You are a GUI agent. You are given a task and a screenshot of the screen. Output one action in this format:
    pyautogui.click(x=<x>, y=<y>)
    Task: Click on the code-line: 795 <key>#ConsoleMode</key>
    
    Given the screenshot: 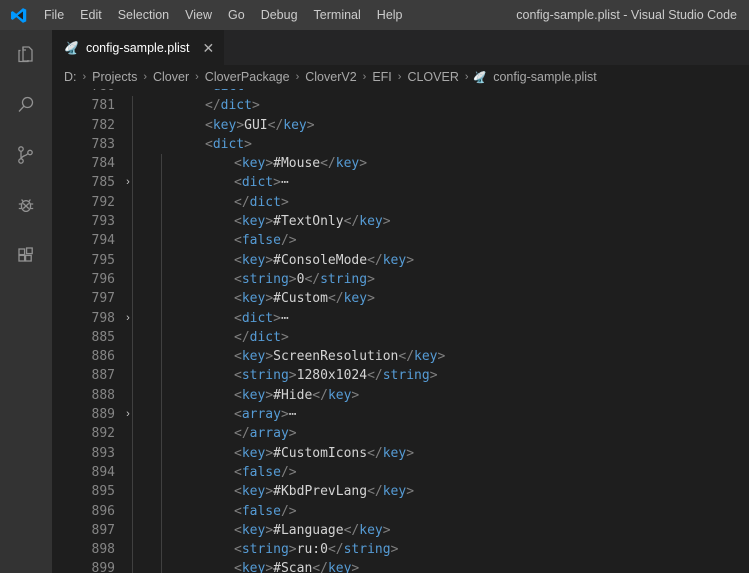 What is the action you would take?
    pyautogui.click(x=400, y=260)
    